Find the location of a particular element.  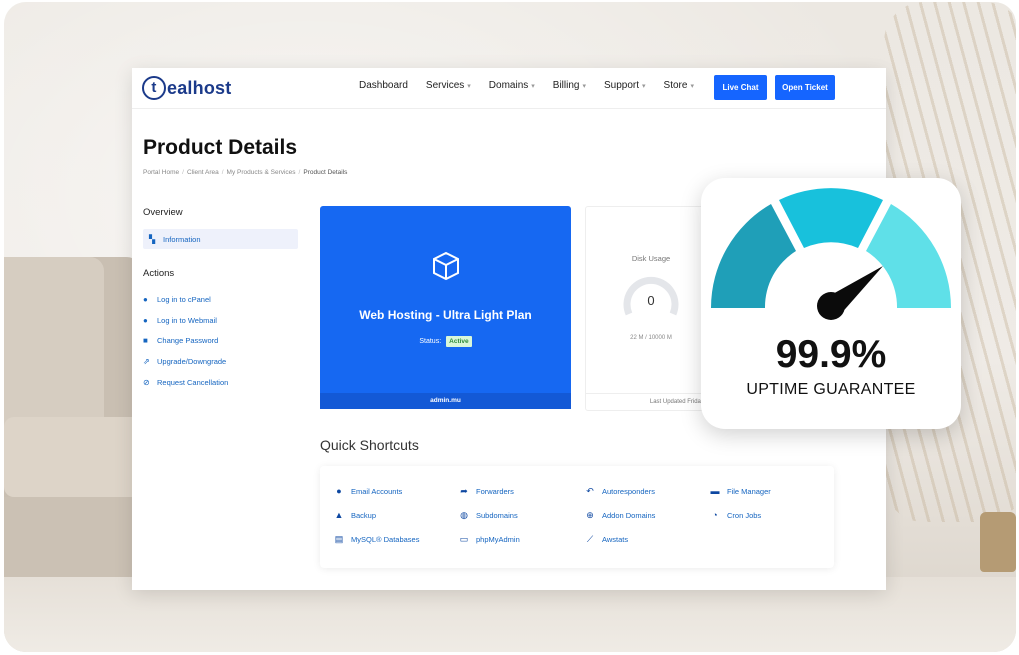

brand-logo: t ealhost is located at coordinates (186, 88).